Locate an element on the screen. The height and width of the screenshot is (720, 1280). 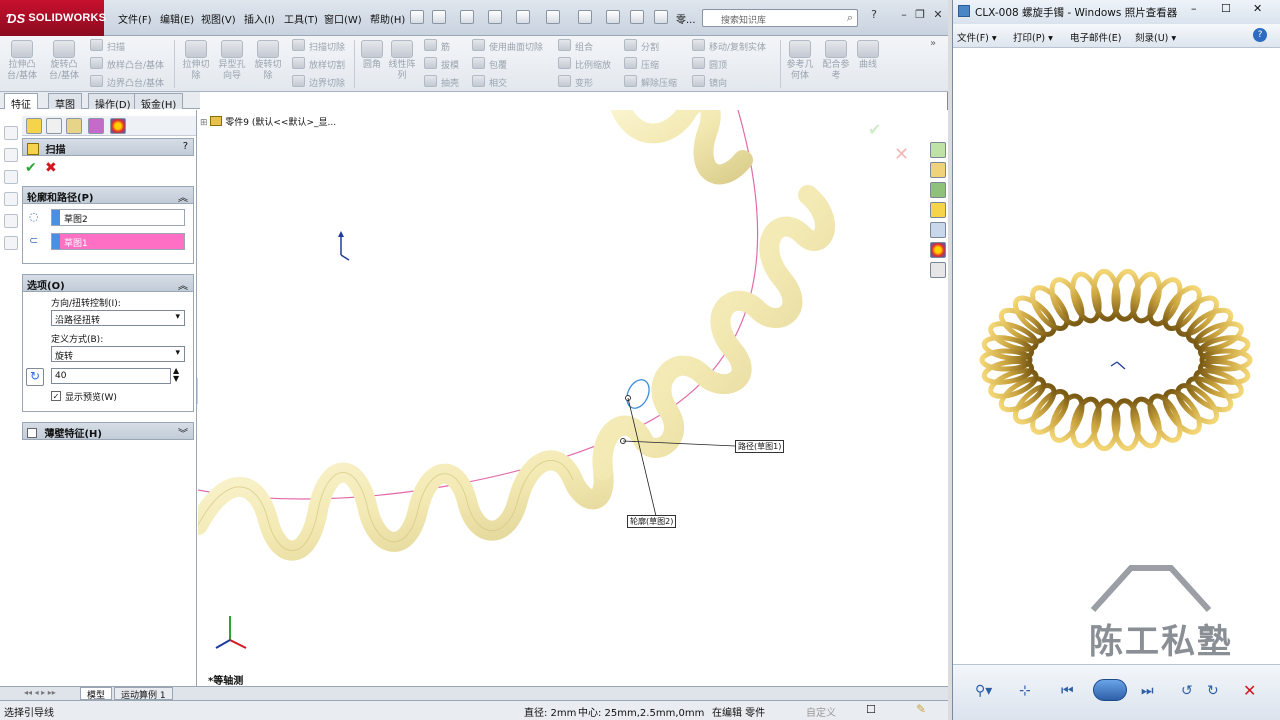
hole-wizard-button: 异型孔 向导 is located at coordinates (232, 61).